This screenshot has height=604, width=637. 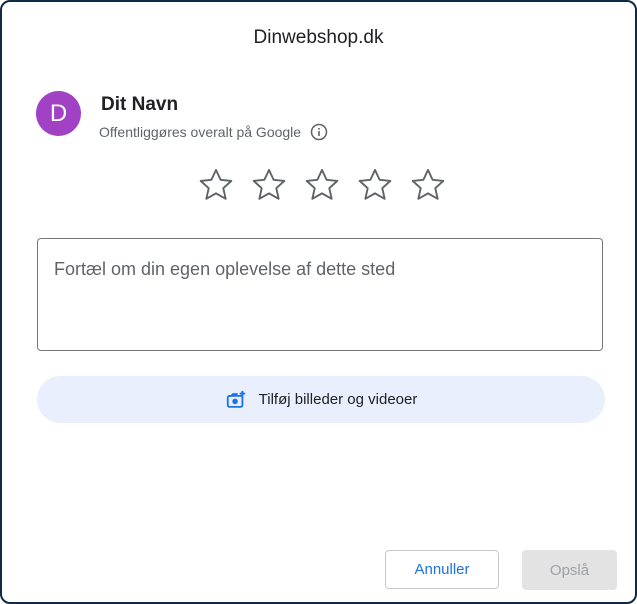 What do you see at coordinates (442, 569) in the screenshot?
I see `cancel-button: Annuller` at bounding box center [442, 569].